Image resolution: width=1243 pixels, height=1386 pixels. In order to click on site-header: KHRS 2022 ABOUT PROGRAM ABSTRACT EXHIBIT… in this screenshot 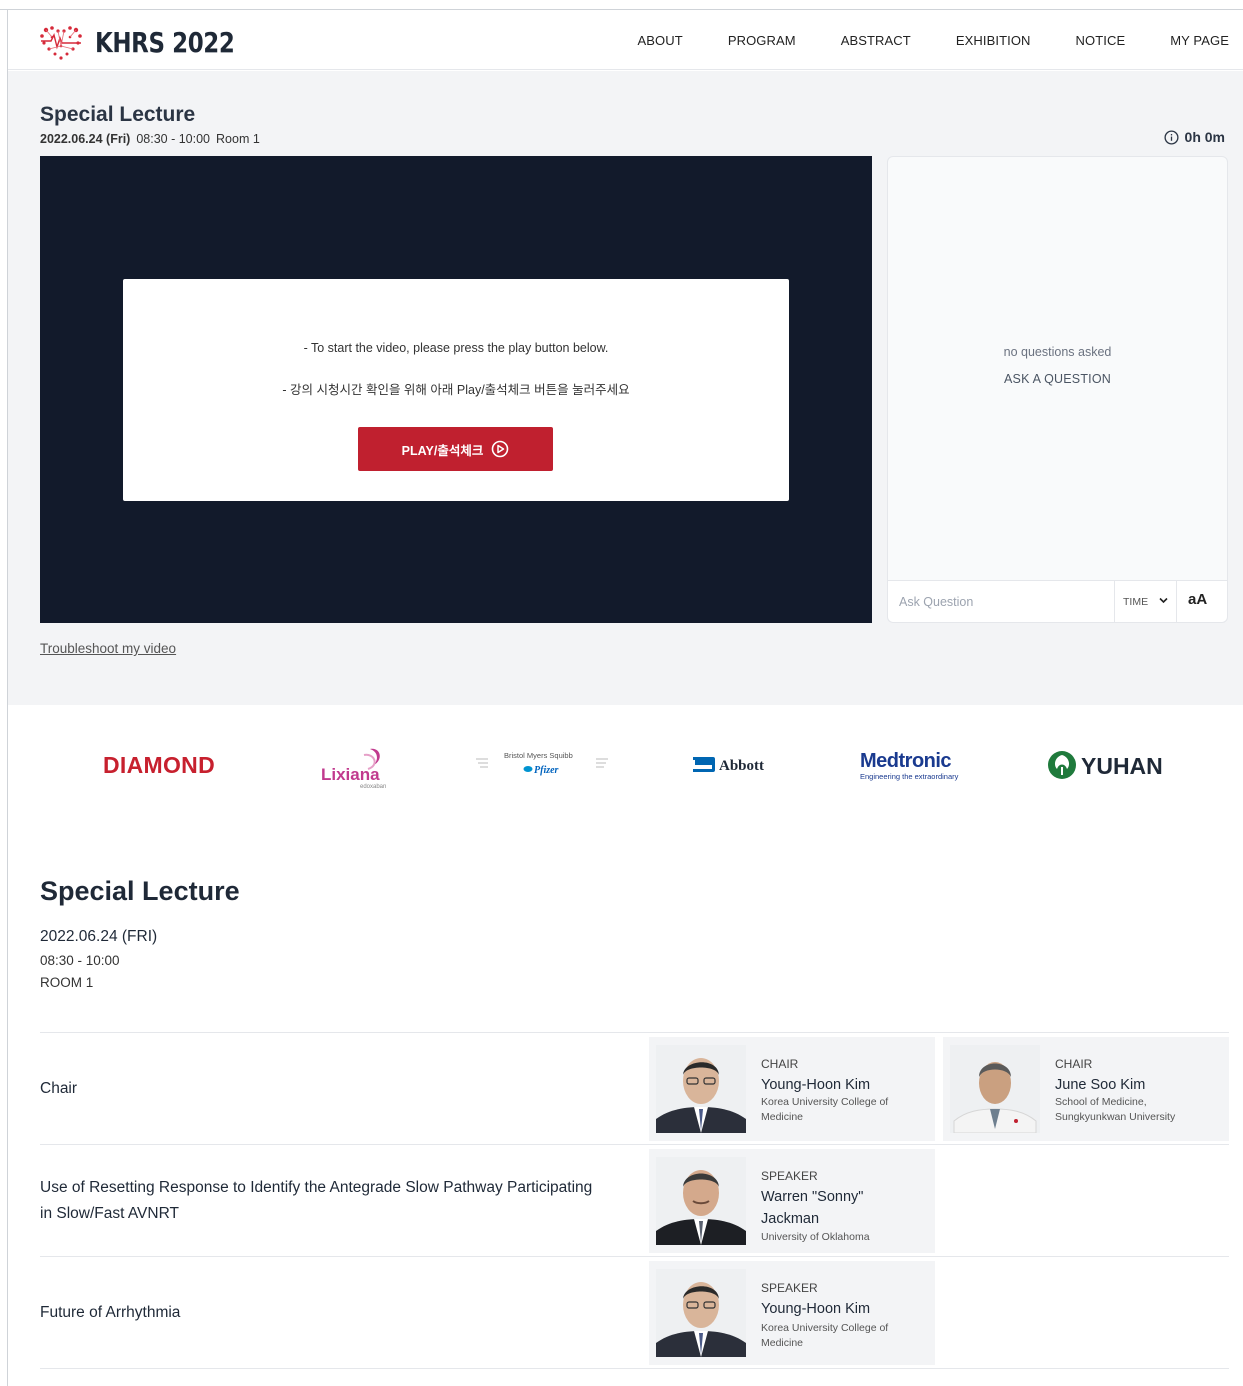, I will do `click(625, 40)`.